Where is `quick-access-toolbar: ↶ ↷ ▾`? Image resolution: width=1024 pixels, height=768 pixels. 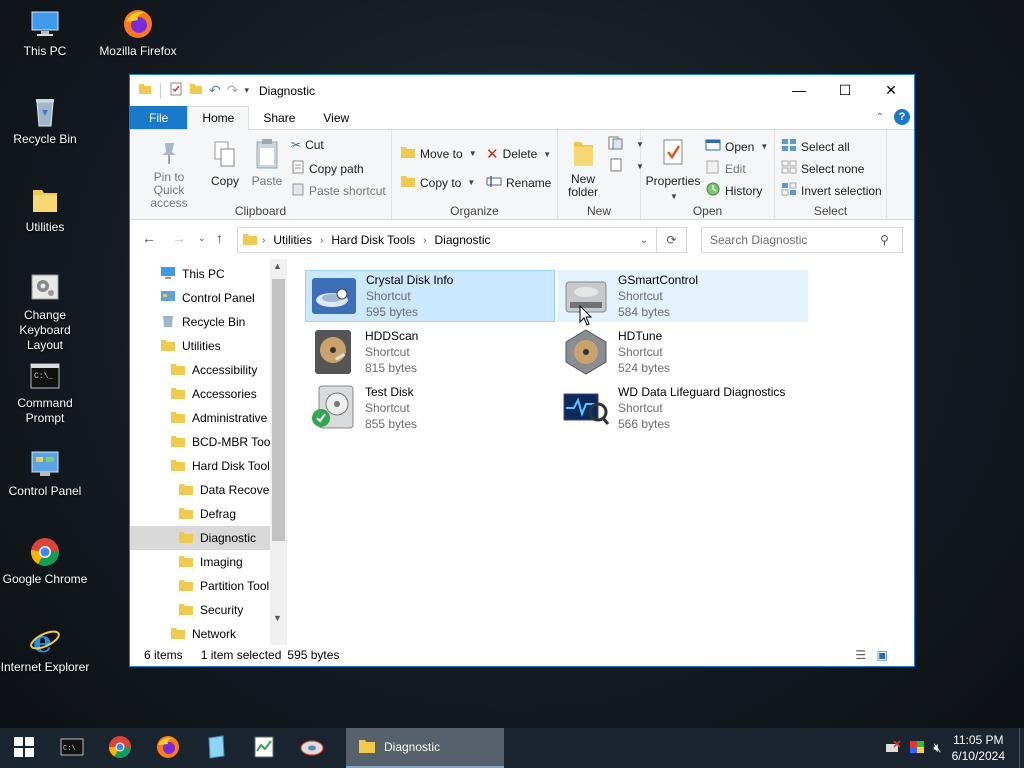
quick-access-toolbar: ↶ ↷ ▾ is located at coordinates (189, 90).